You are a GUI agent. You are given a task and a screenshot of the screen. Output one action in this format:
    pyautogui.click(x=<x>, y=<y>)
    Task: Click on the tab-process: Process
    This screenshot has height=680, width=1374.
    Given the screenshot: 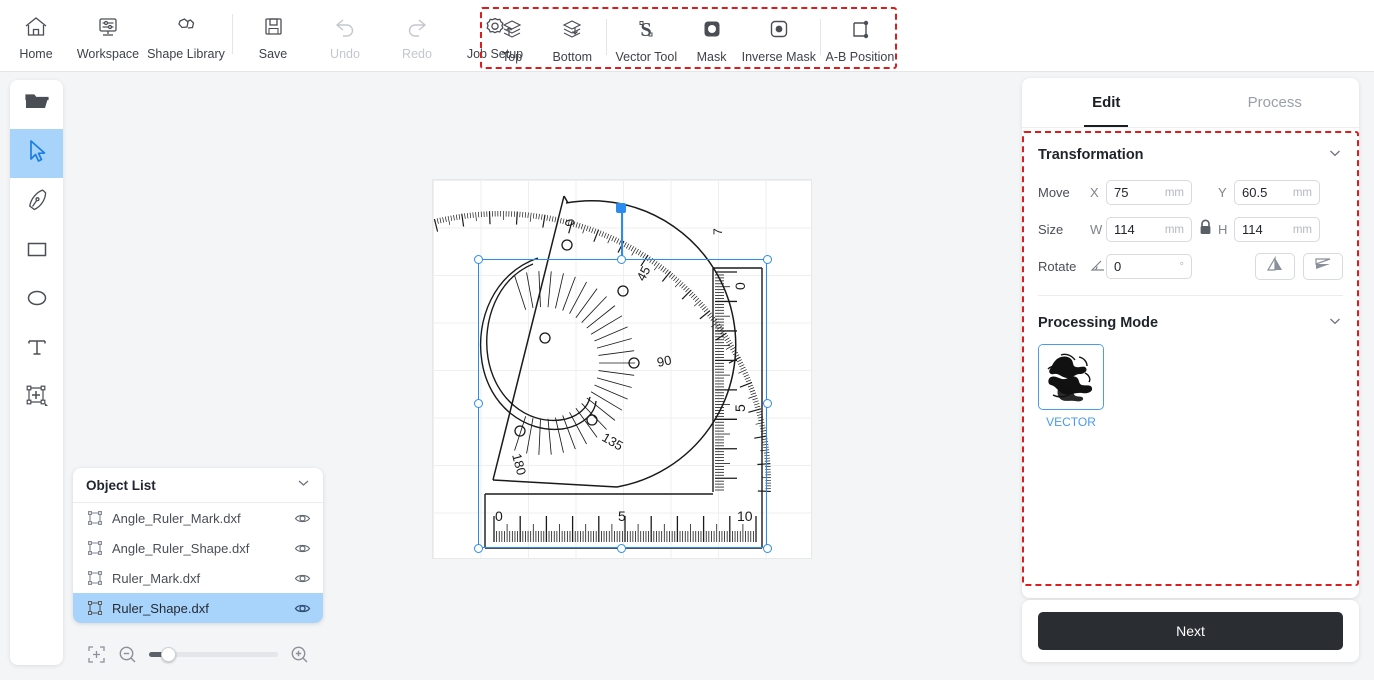 What is the action you would take?
    pyautogui.click(x=1275, y=102)
    